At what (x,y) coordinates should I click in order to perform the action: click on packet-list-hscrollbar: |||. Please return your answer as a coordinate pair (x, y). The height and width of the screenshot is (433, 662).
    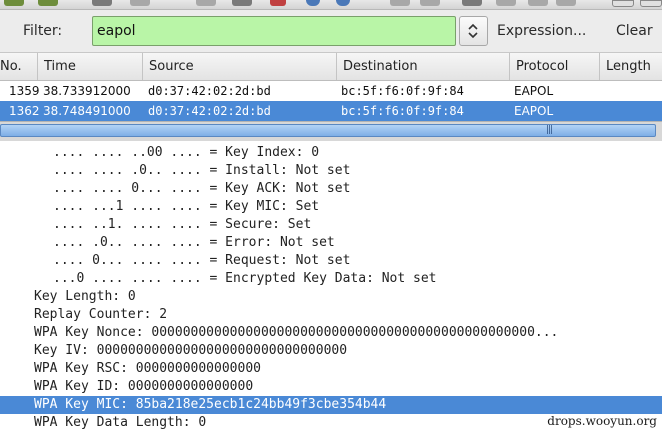
    Looking at the image, I should click on (331, 131).